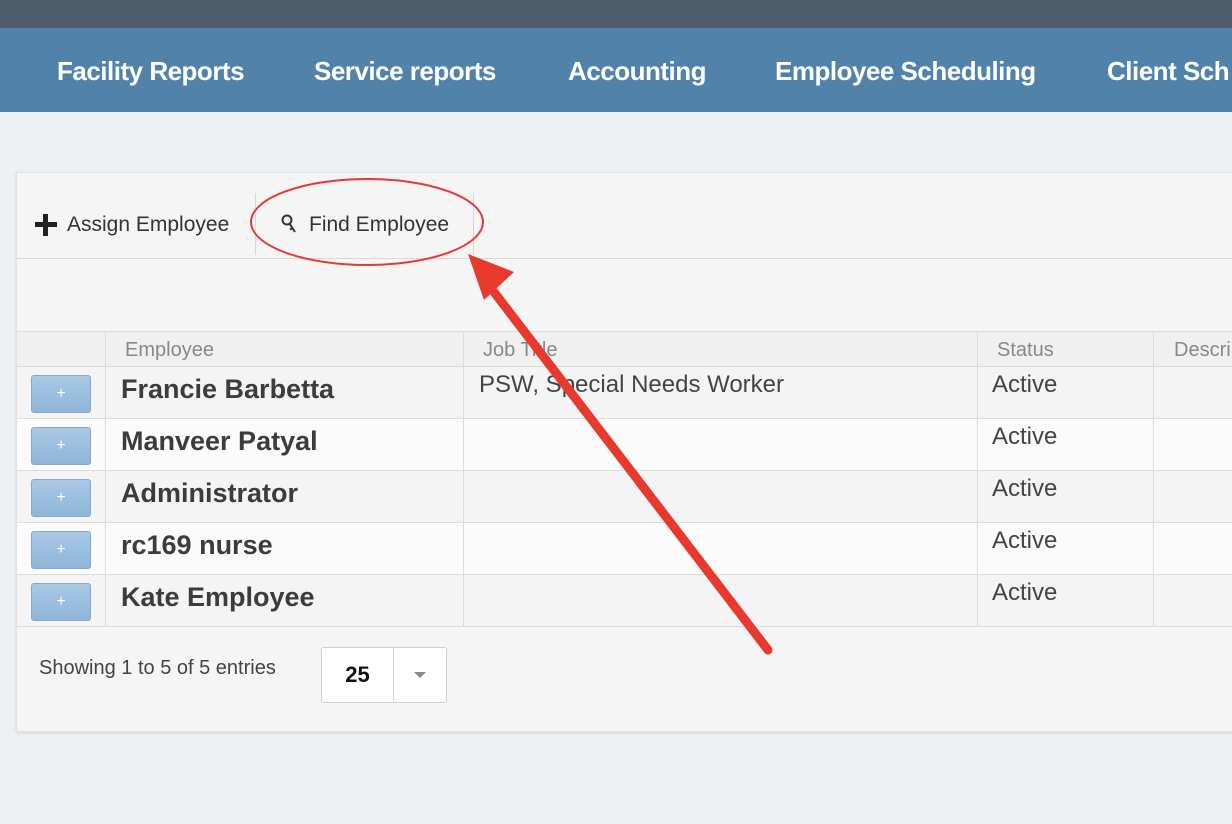  What do you see at coordinates (632, 384) in the screenshot?
I see `job-title: PSW, Special Needs Worker` at bounding box center [632, 384].